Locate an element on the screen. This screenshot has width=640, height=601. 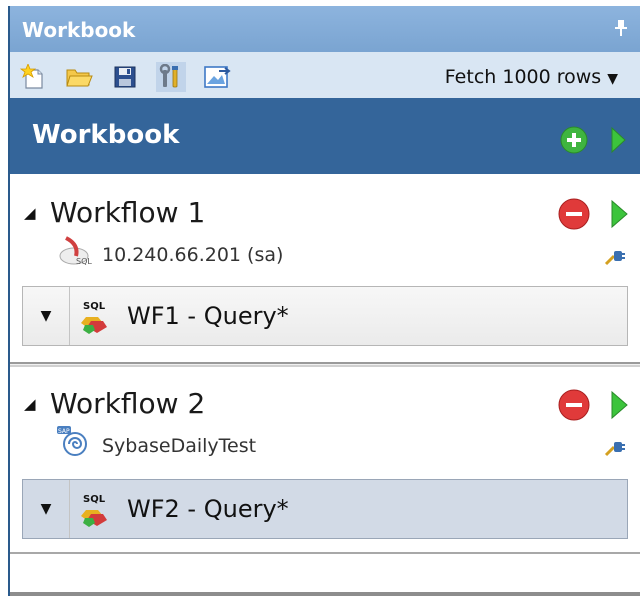
add-workflow-button is located at coordinates (574, 142).